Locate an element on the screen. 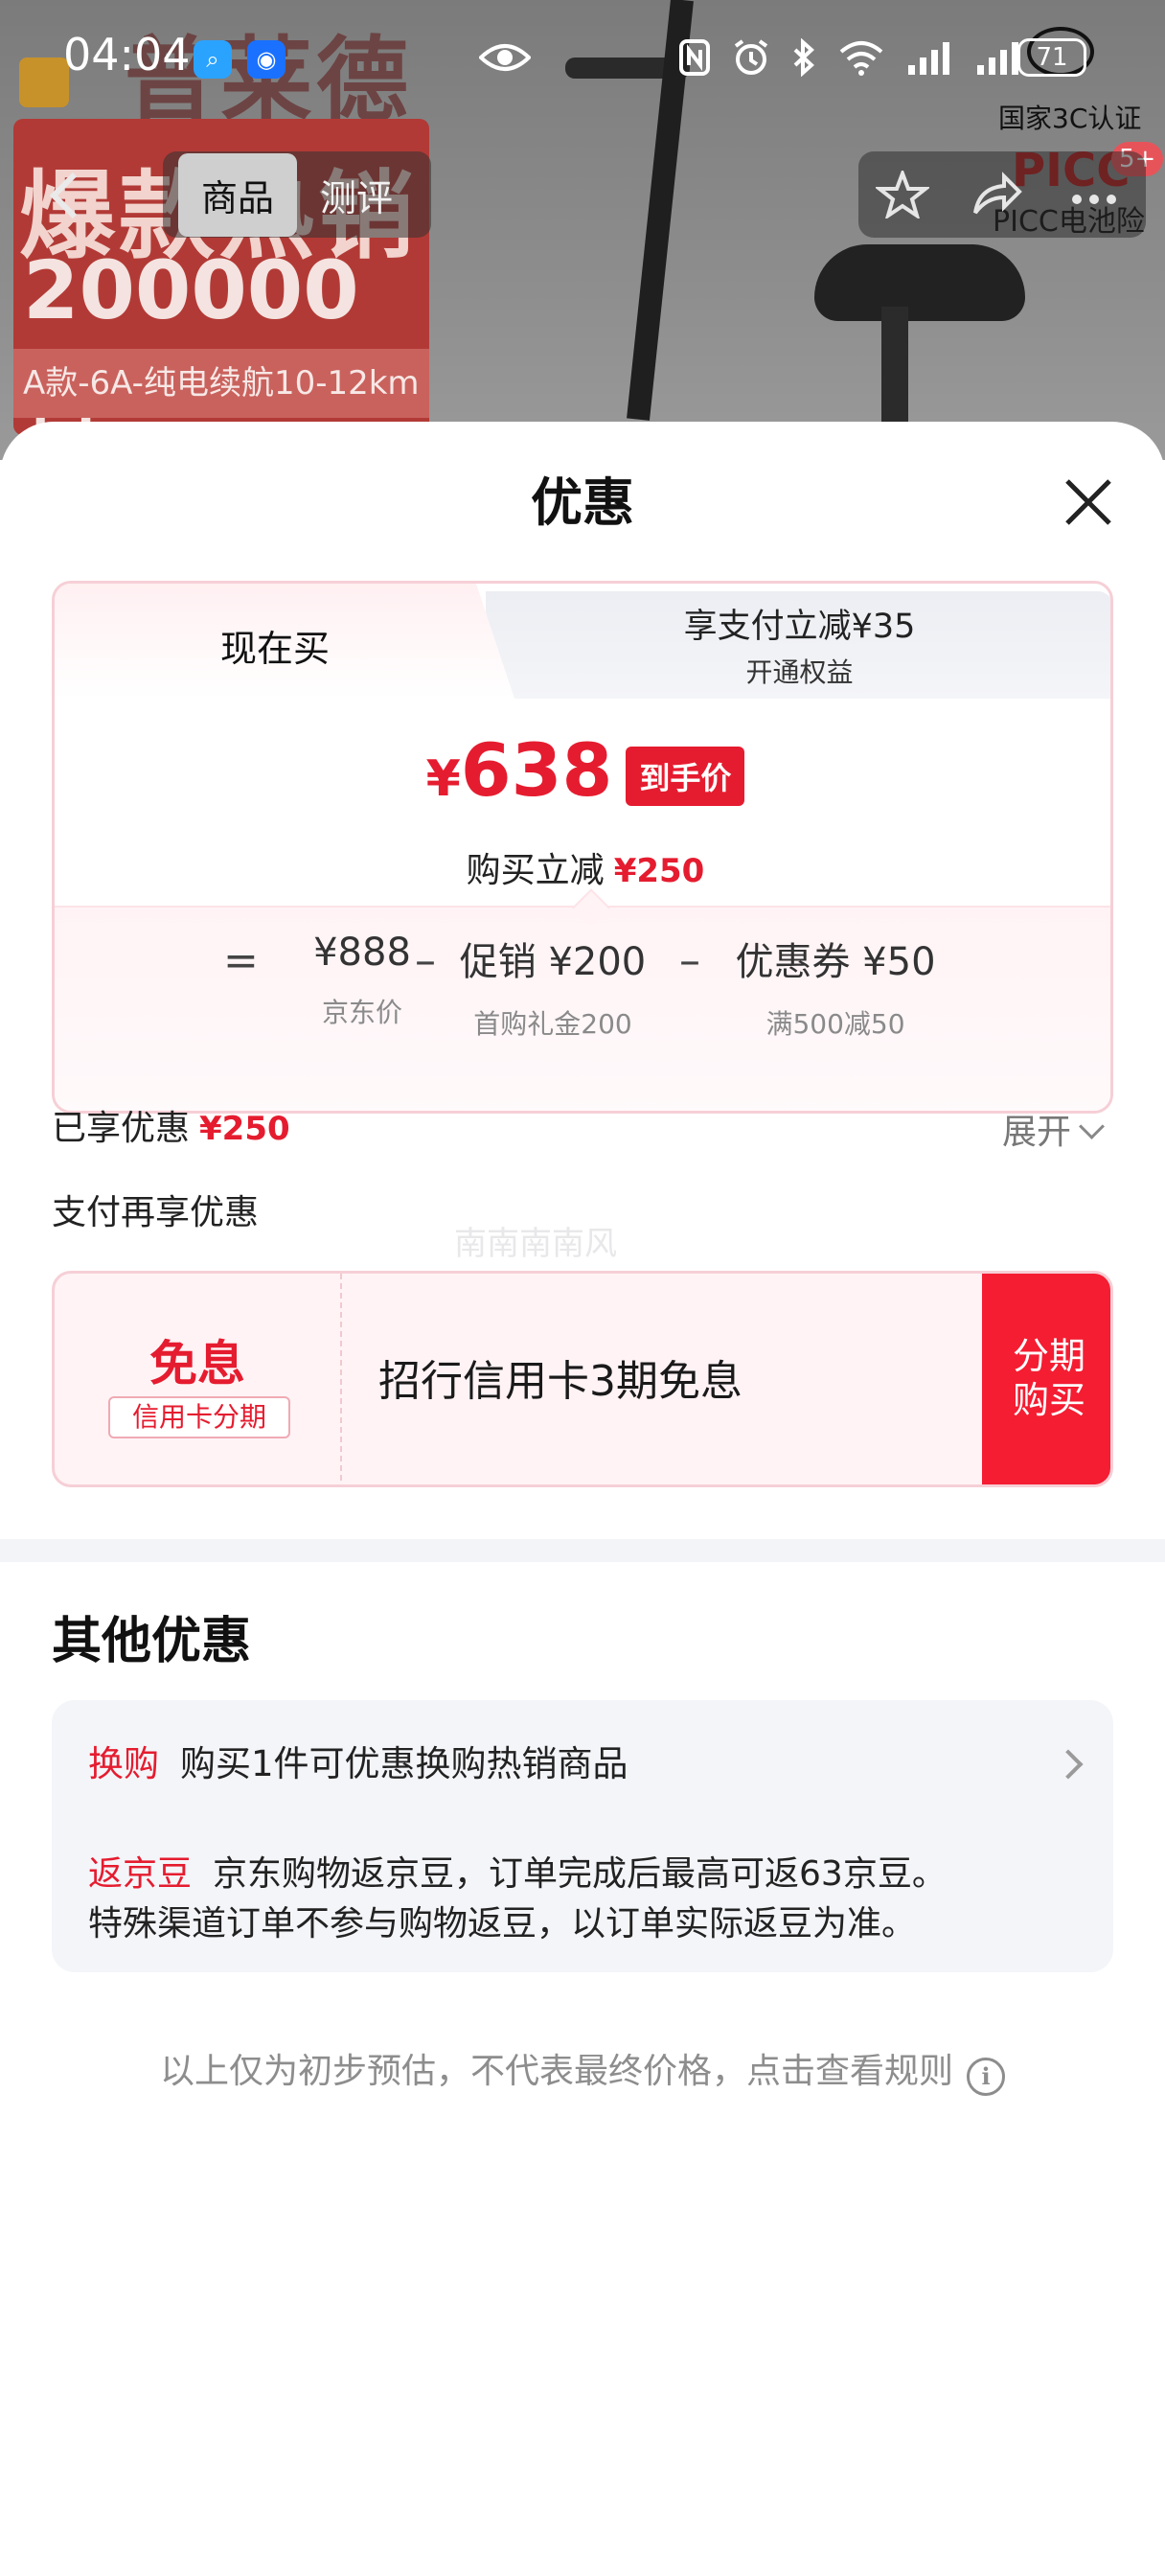 The image size is (1165, 2576). chevron-right-icon is located at coordinates (1068, 1764).